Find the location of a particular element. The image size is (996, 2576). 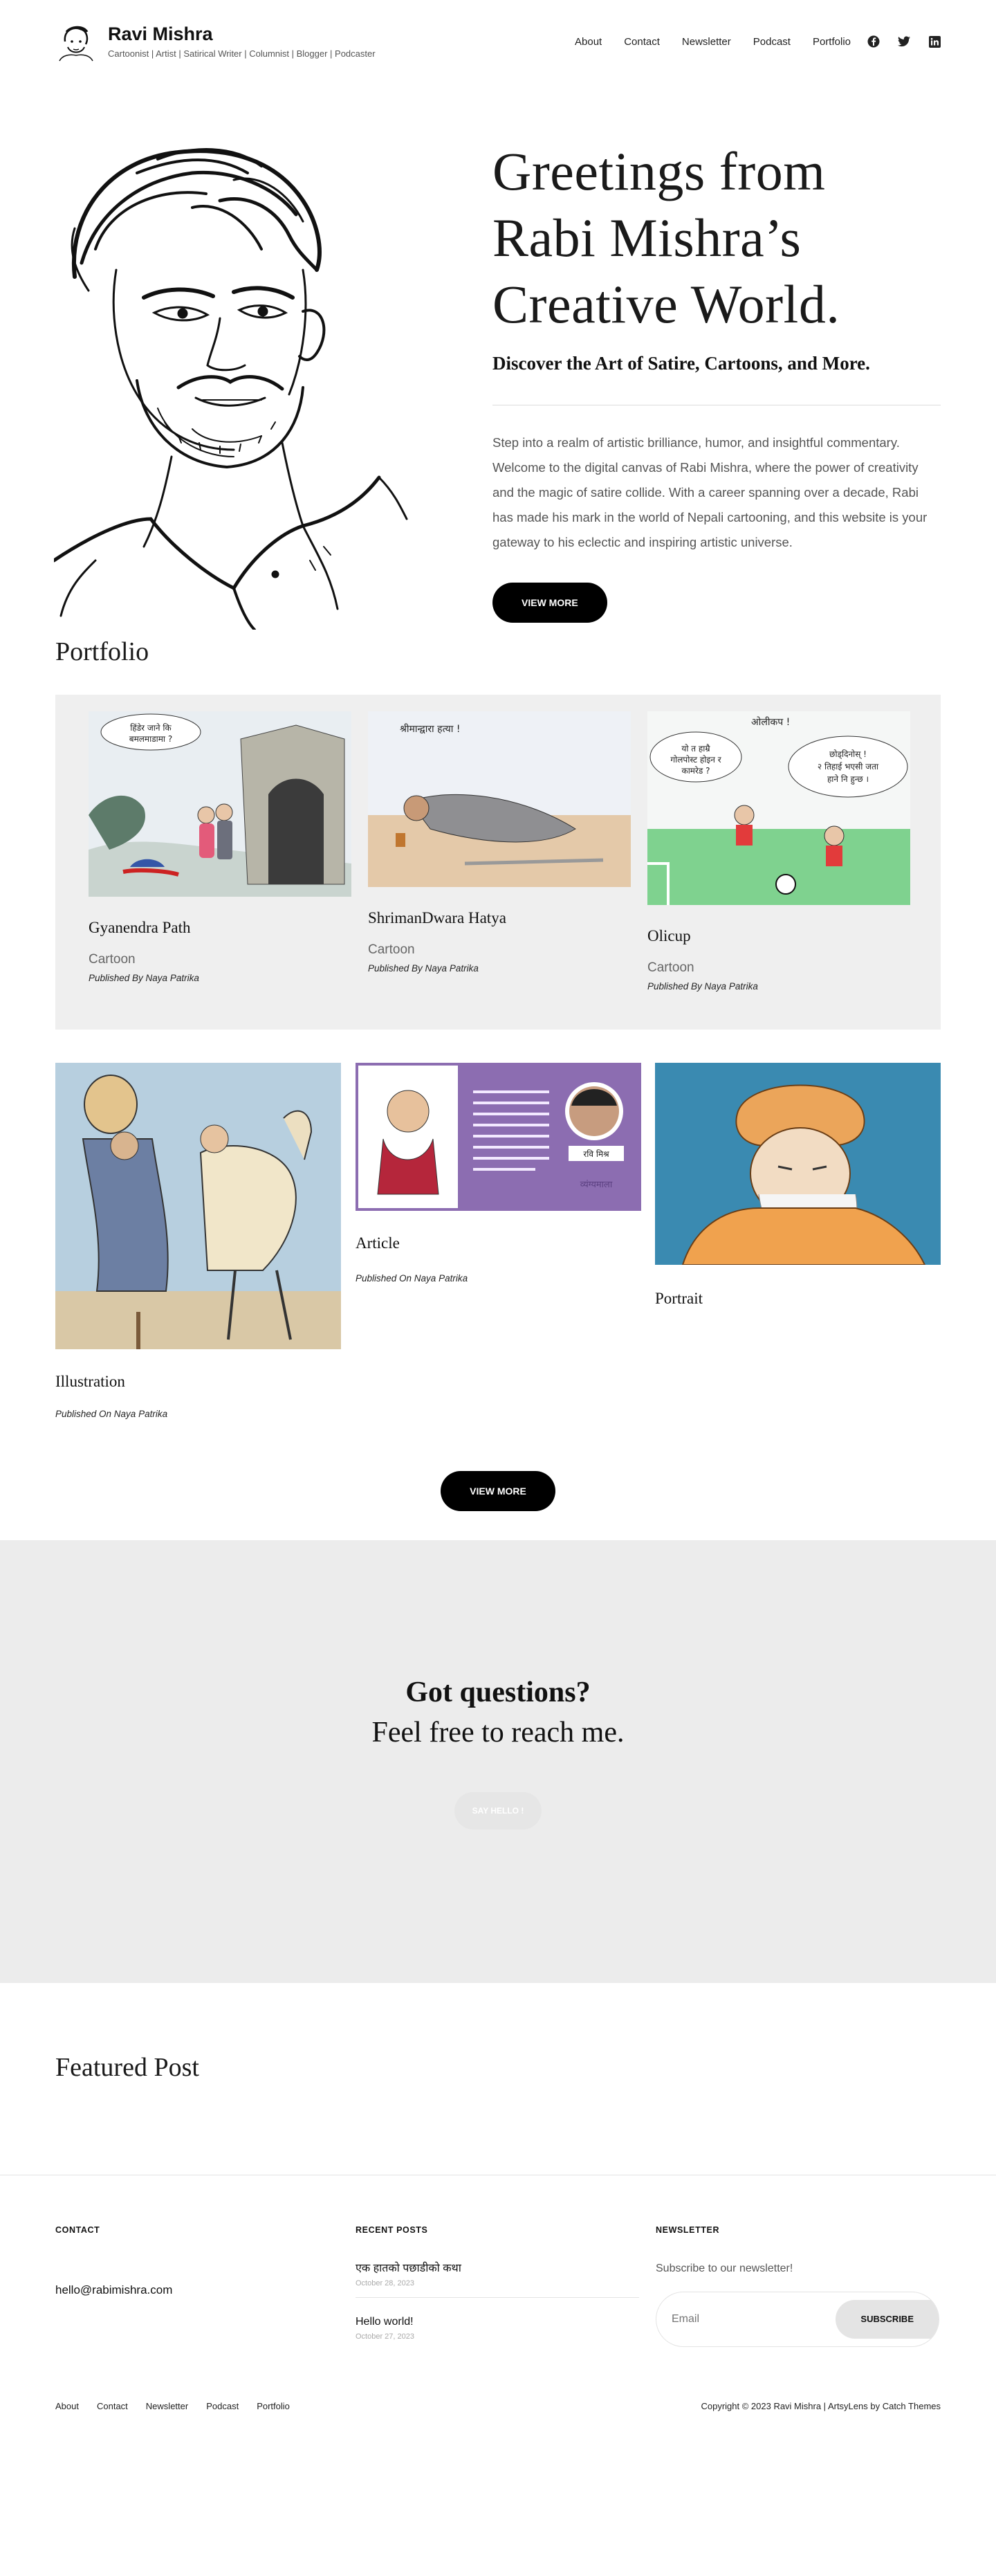

nav-about: About is located at coordinates (588, 42).